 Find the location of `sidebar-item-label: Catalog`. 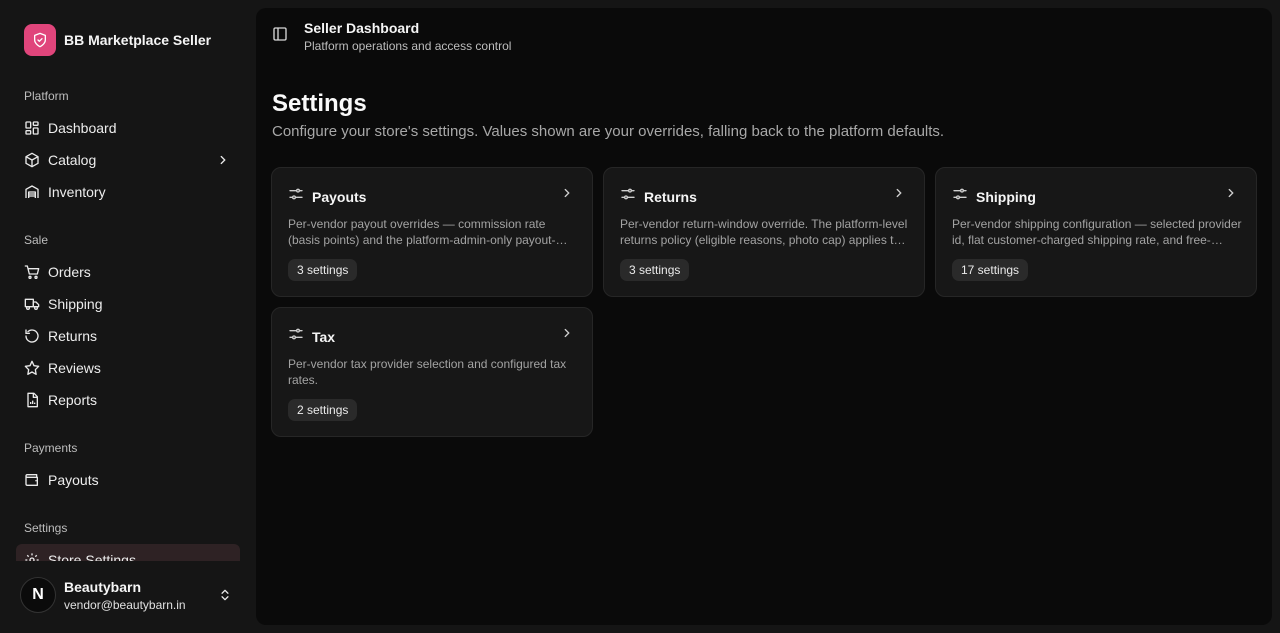

sidebar-item-label: Catalog is located at coordinates (72, 160).